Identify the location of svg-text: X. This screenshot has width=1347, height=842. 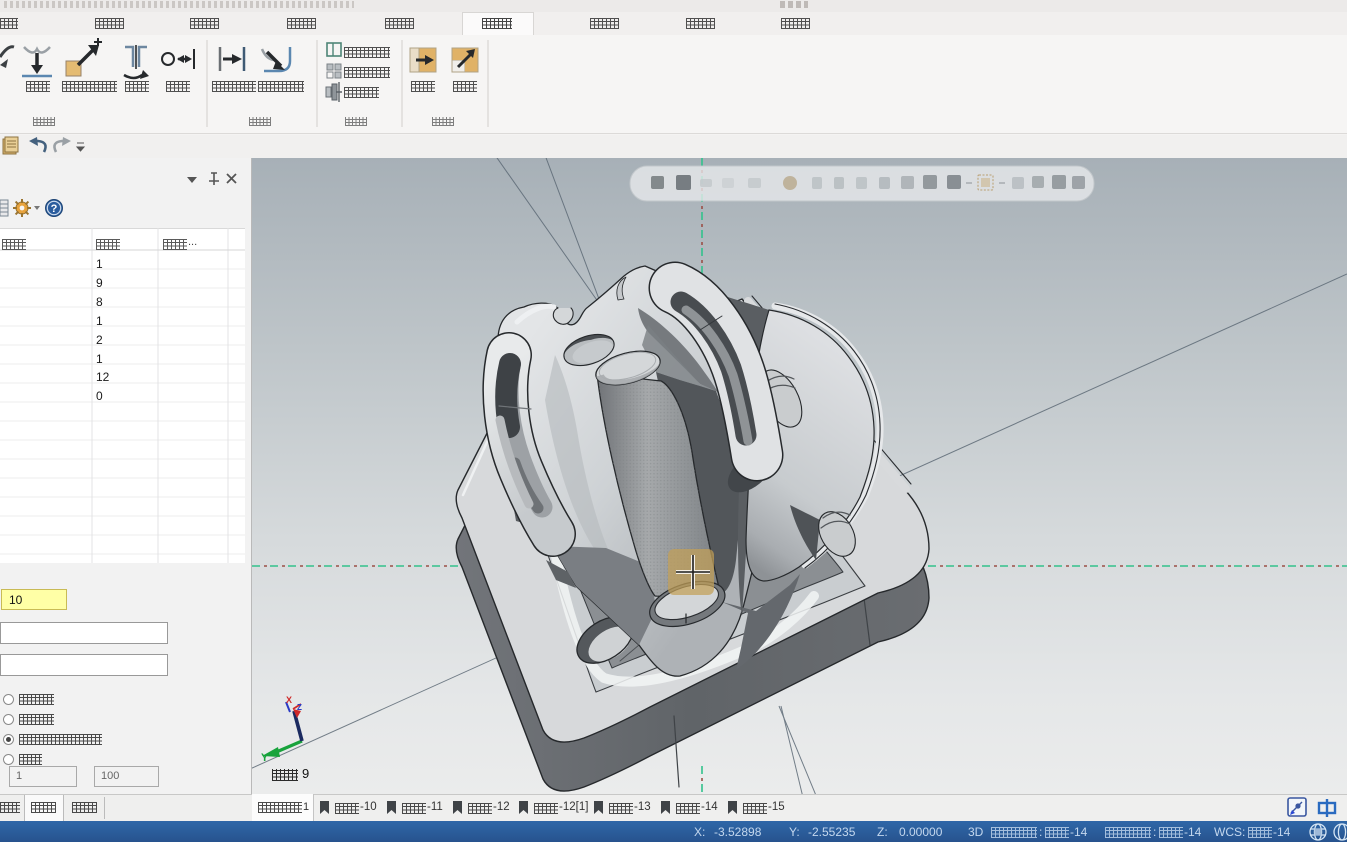
(289, 700).